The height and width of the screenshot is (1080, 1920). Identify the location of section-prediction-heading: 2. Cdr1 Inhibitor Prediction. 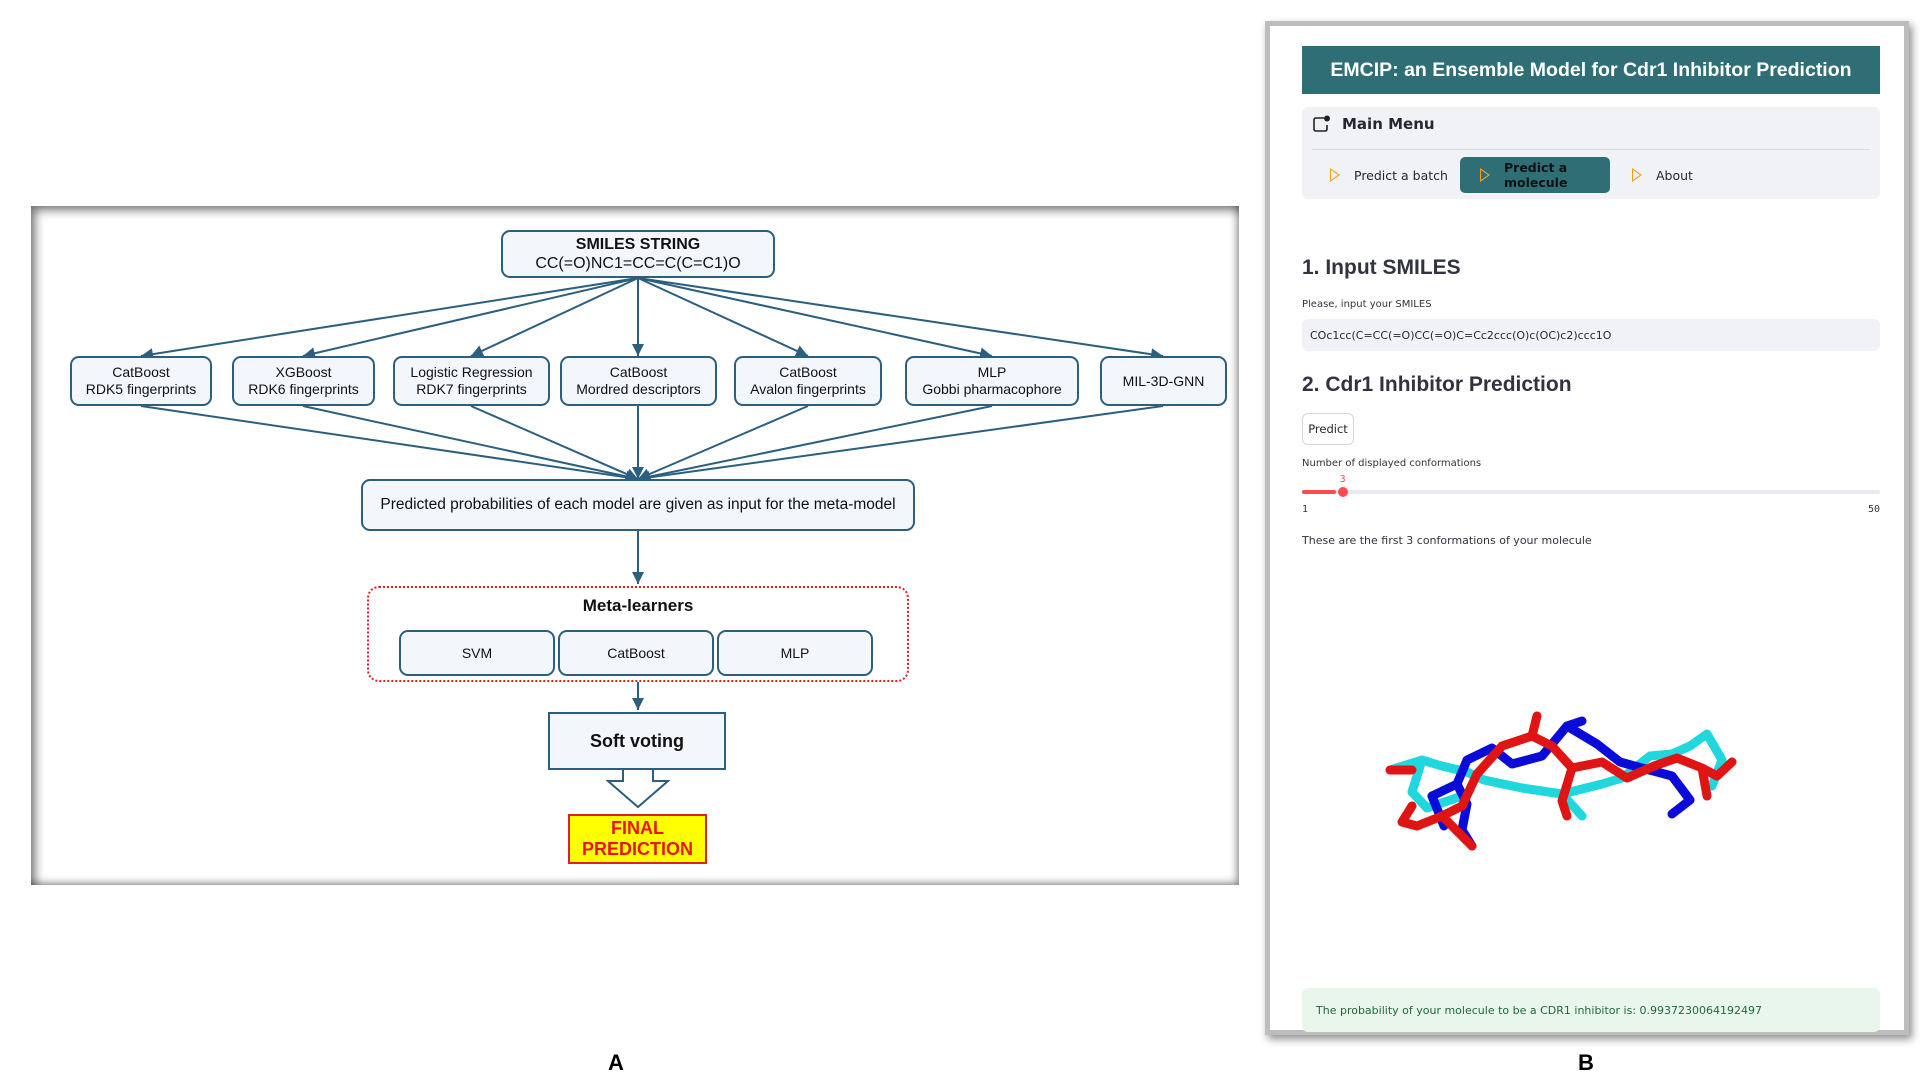
(1437, 384).